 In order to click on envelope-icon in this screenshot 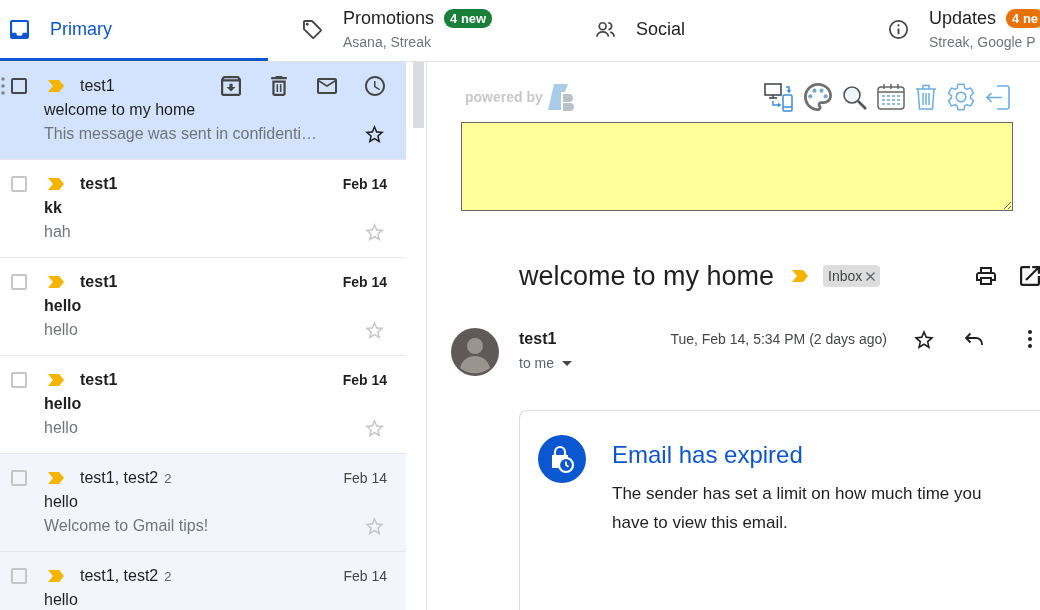, I will do `click(327, 86)`.